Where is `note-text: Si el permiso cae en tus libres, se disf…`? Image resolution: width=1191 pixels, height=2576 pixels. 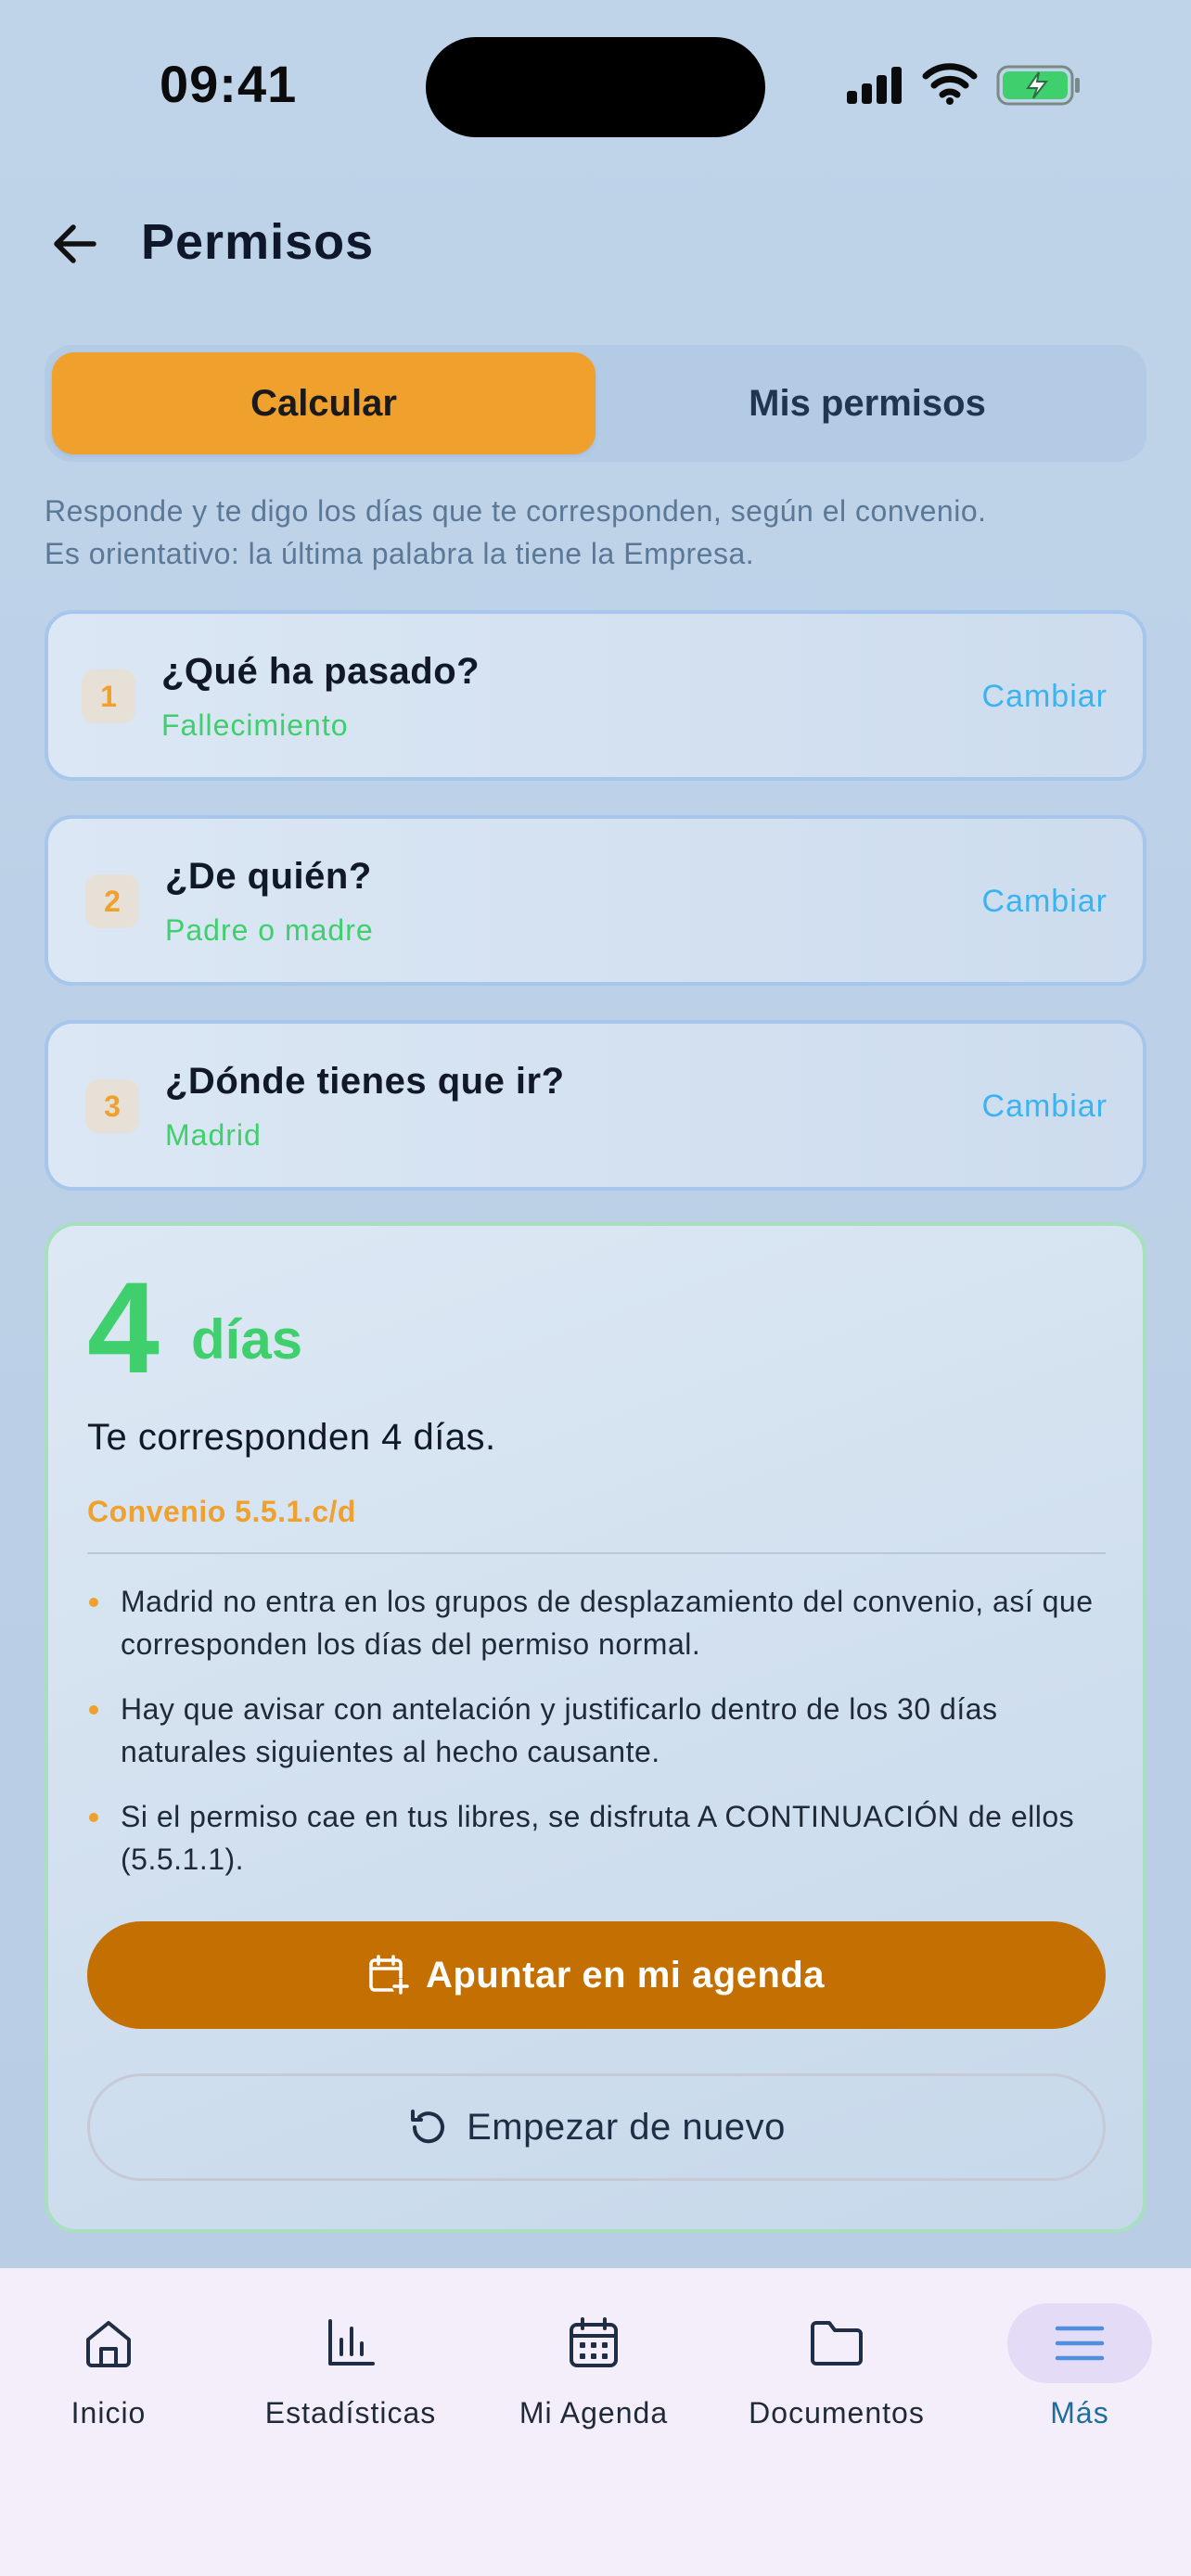 note-text: Si el permiso cae en tus libres, se disf… is located at coordinates (598, 1838).